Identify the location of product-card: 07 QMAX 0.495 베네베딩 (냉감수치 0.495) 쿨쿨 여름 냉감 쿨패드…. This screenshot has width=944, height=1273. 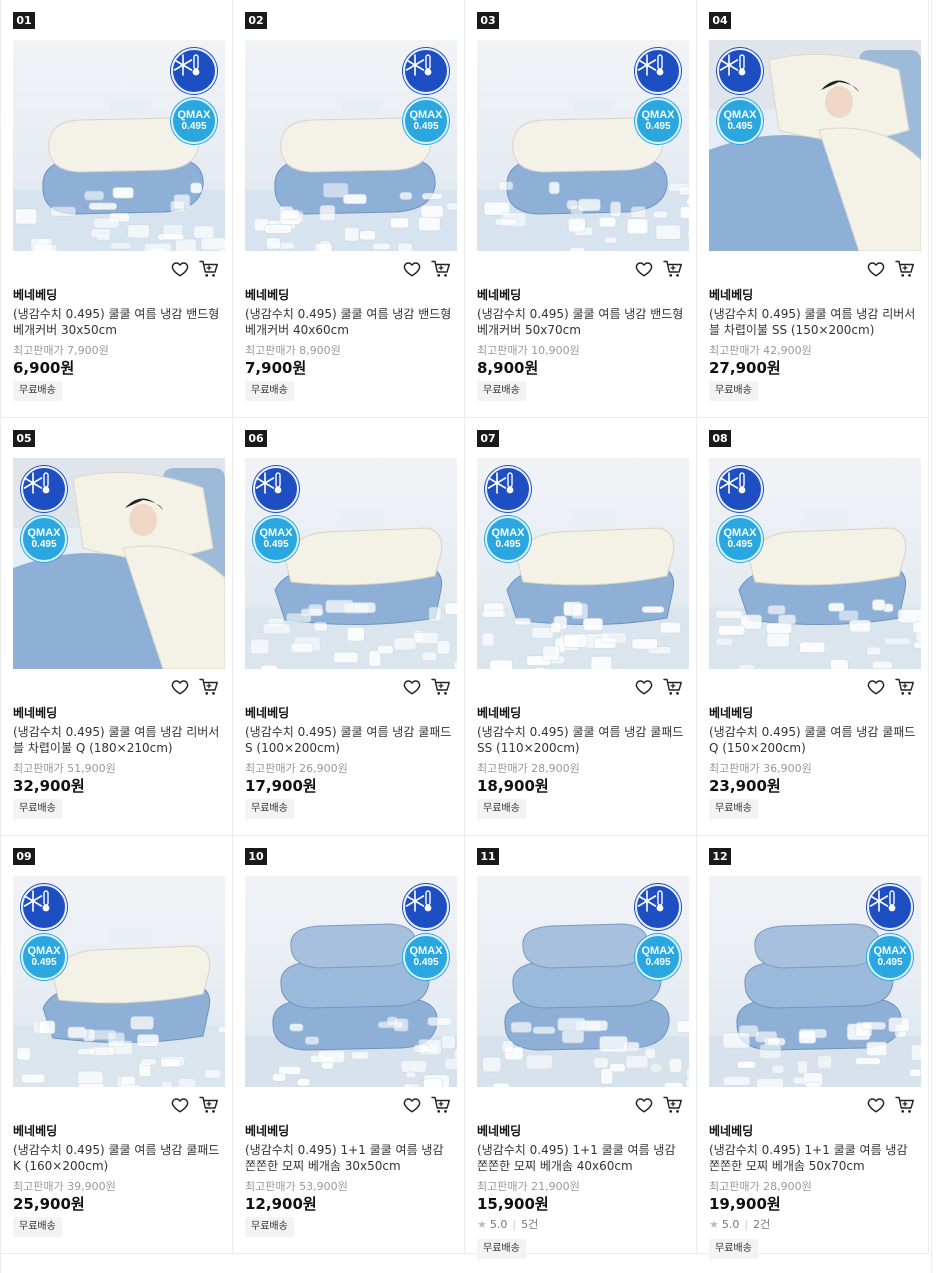
(581, 627).